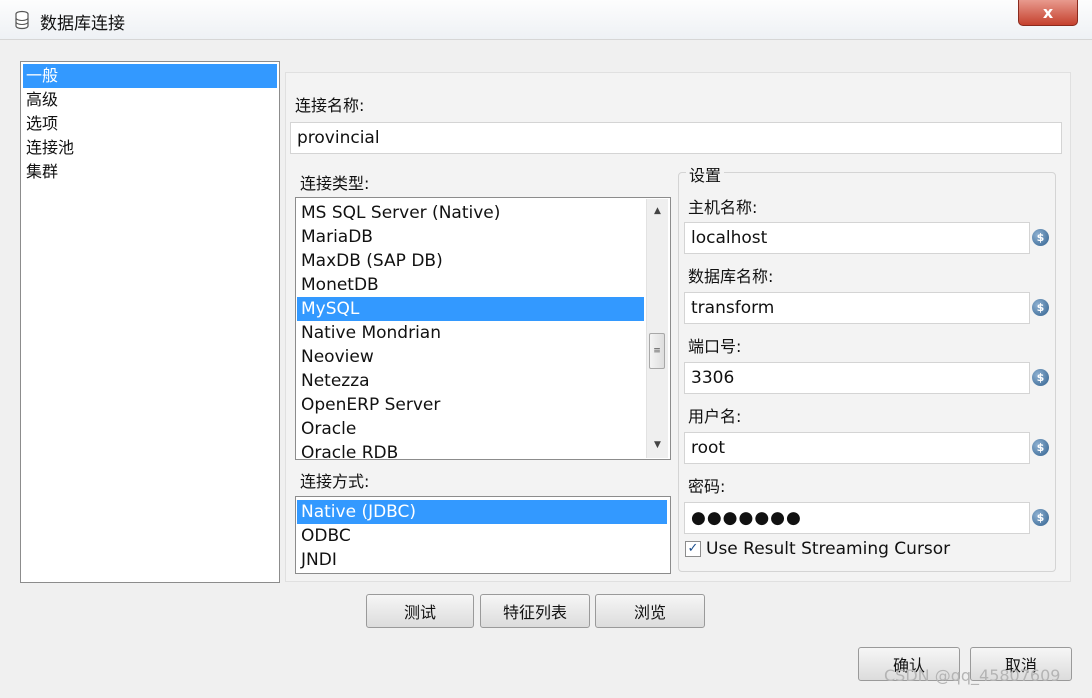 Image resolution: width=1092 pixels, height=698 pixels. Describe the element at coordinates (715, 346) in the screenshot. I see `port-label: 端口号:` at that location.